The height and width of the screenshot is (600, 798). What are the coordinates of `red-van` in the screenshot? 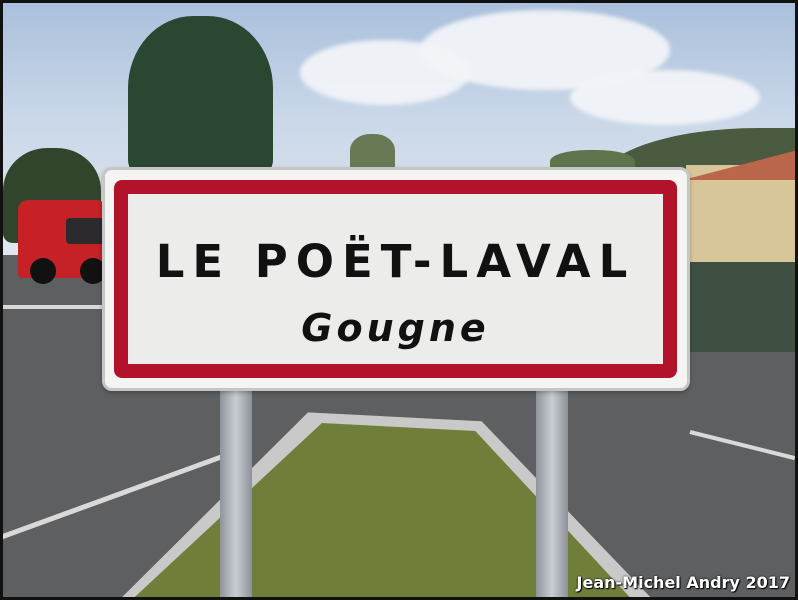 It's located at (63, 242).